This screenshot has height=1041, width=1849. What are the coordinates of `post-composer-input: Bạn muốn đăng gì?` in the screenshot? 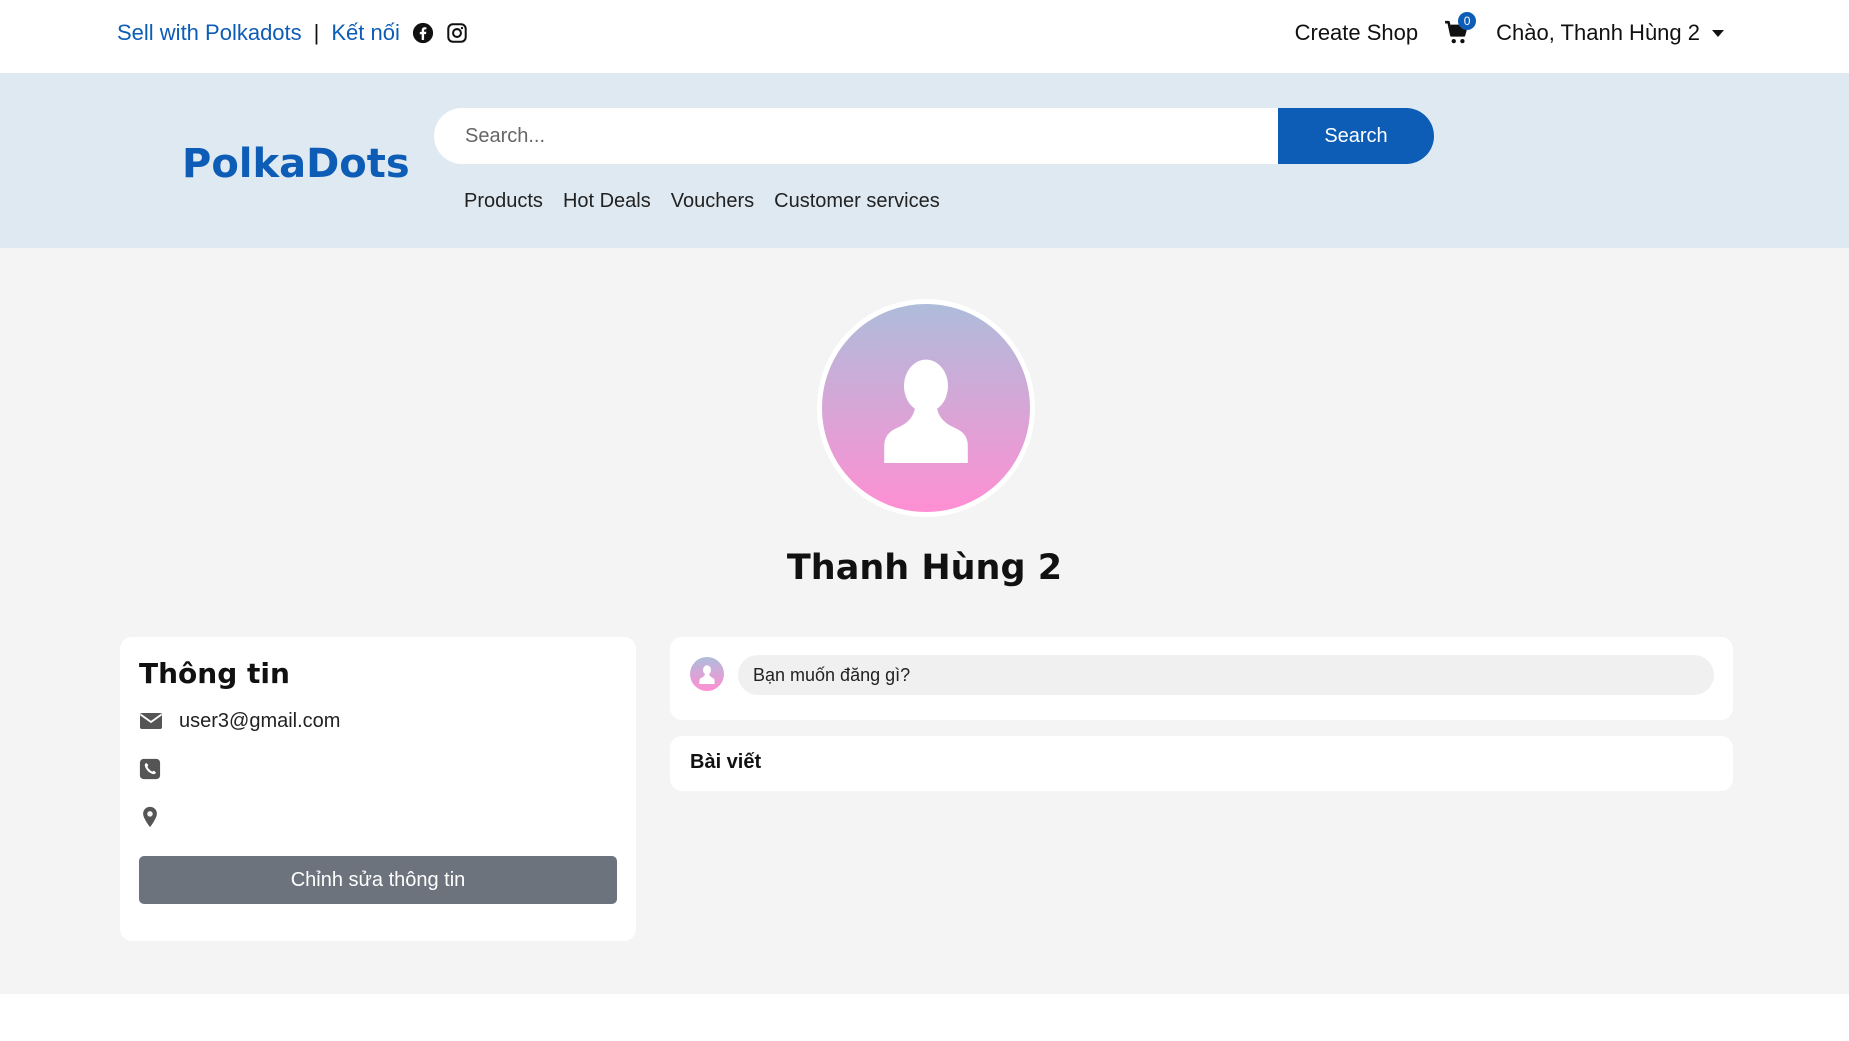 It's located at (1226, 675).